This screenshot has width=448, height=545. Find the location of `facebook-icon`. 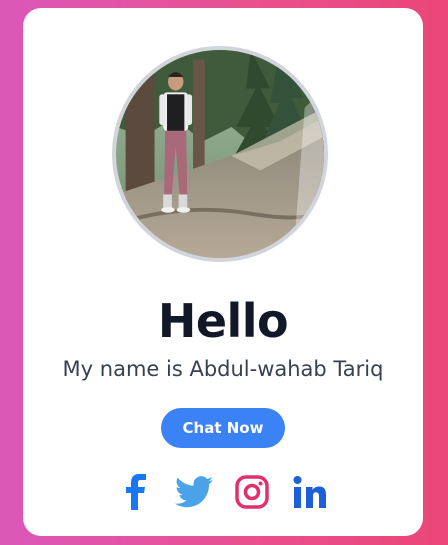

facebook-icon is located at coordinates (136, 492).